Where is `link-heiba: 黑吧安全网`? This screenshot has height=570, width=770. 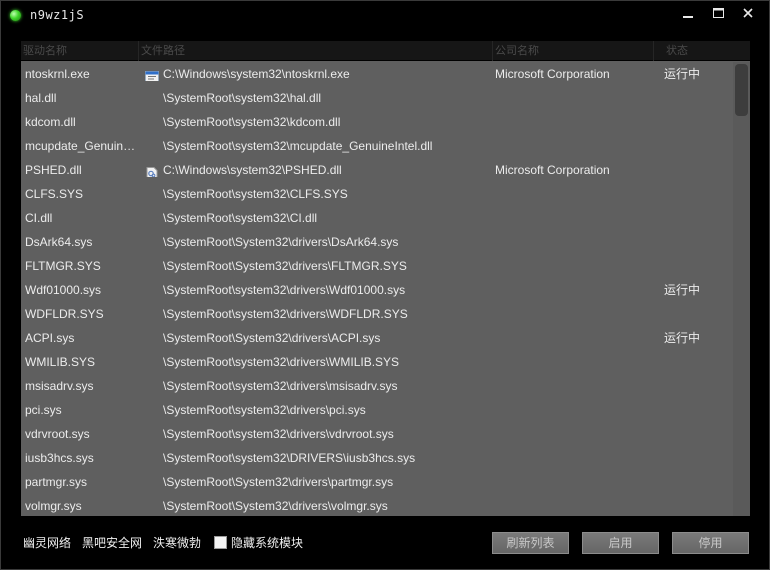 link-heiba: 黑吧安全网 is located at coordinates (112, 542).